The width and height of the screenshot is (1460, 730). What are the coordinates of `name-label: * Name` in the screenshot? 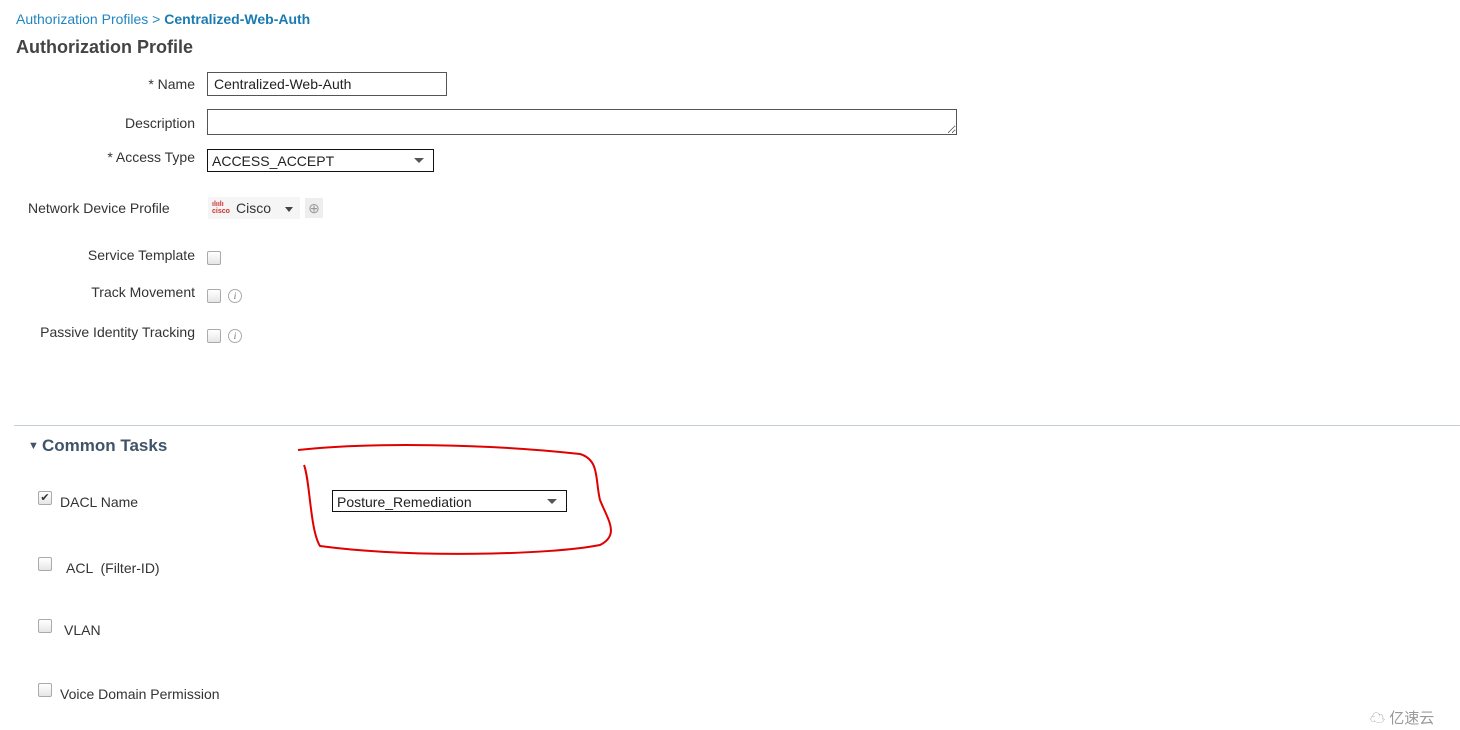 It's located at (171, 84).